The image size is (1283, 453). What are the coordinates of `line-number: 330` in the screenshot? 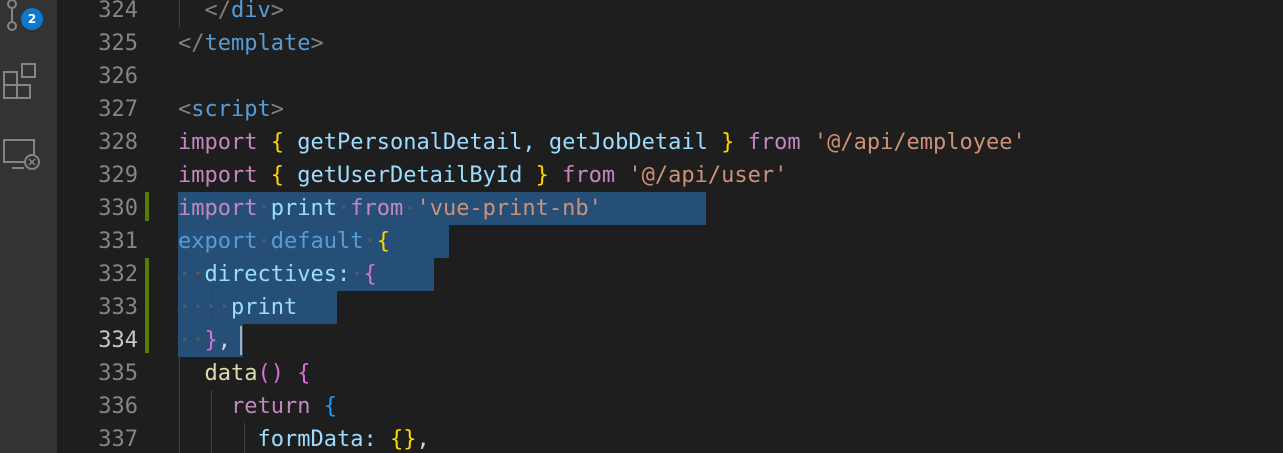 It's located at (118, 208).